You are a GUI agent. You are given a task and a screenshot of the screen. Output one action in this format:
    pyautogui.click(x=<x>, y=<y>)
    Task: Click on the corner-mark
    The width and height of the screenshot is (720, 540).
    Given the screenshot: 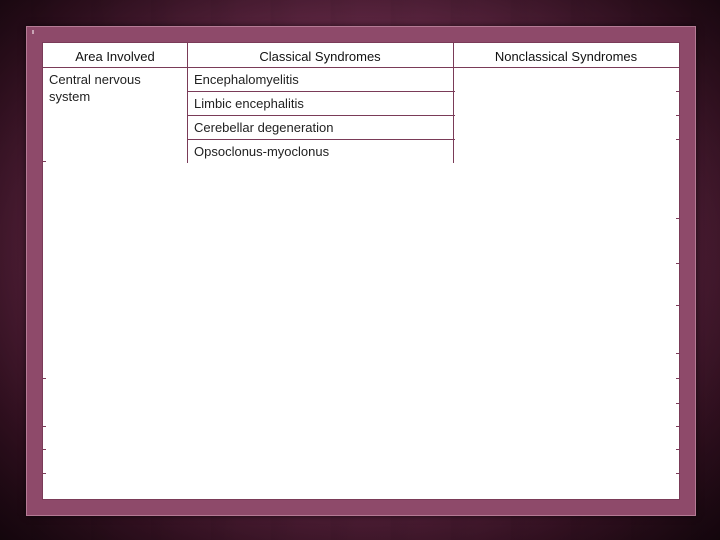 What is the action you would take?
    pyautogui.click(x=33, y=32)
    